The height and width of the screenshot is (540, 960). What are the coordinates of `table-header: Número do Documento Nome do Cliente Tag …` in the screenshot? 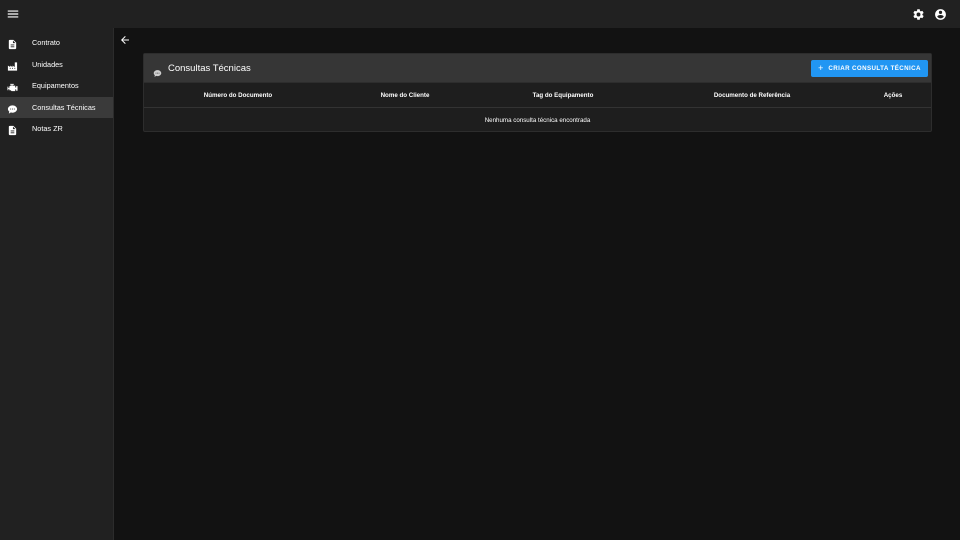 It's located at (537, 96).